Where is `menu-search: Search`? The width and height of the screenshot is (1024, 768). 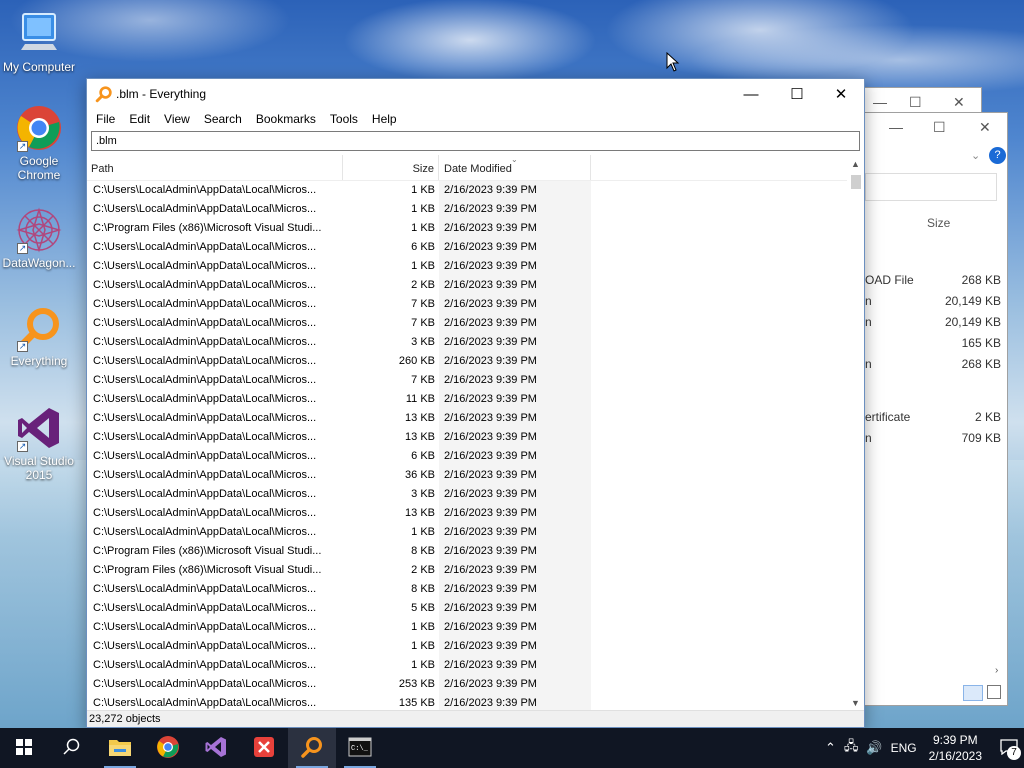 menu-search: Search is located at coordinates (223, 119).